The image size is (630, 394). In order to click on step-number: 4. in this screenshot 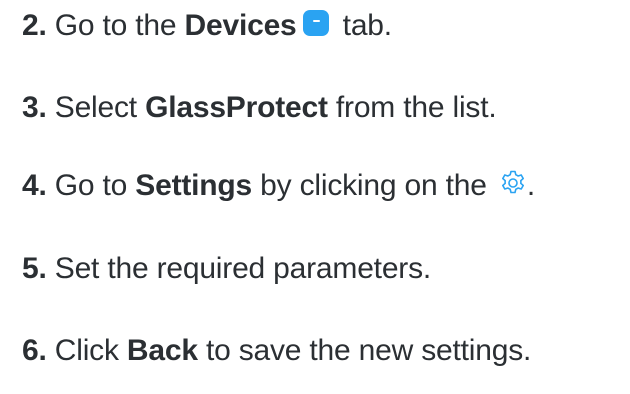, I will do `click(34, 185)`.